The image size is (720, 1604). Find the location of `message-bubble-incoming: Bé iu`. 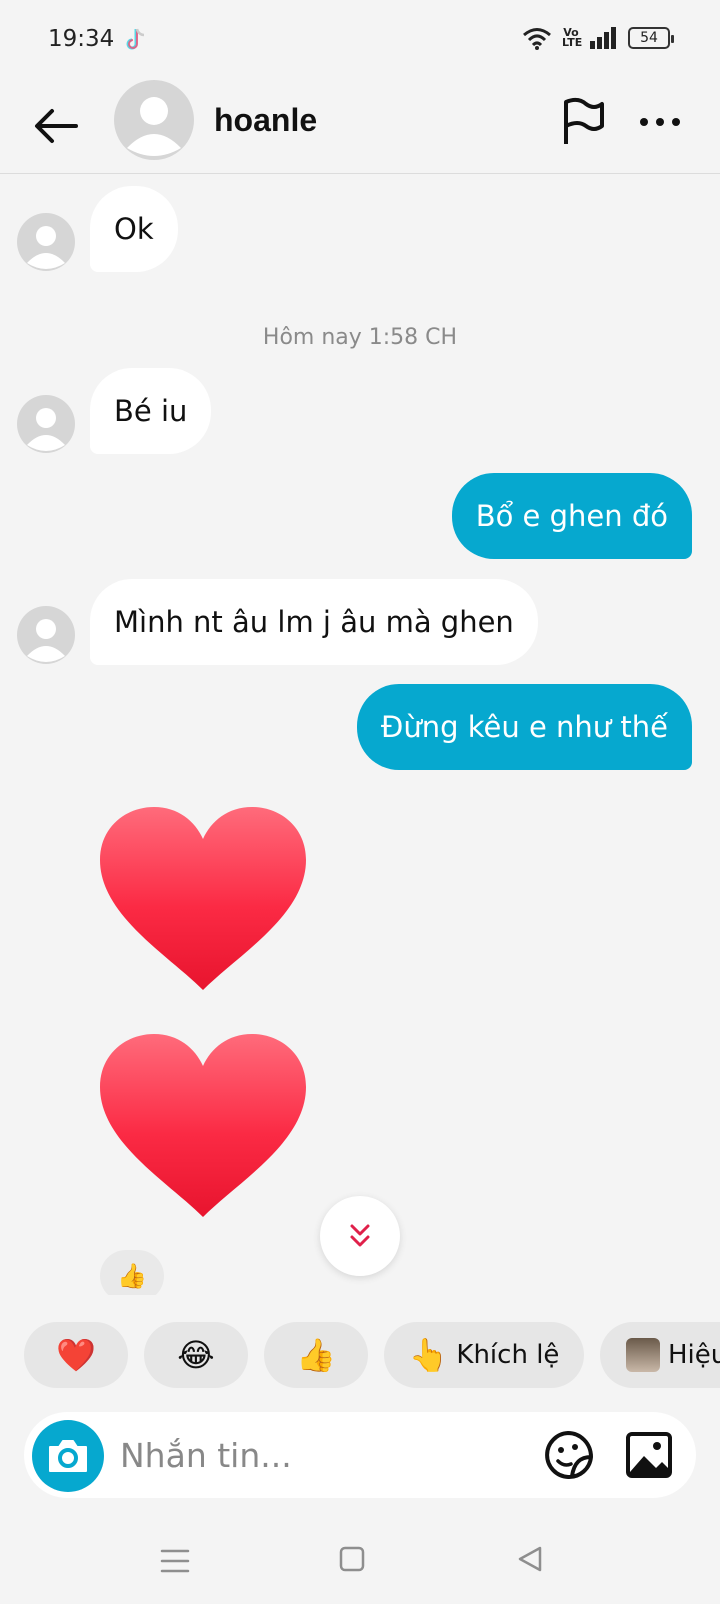

message-bubble-incoming: Bé iu is located at coordinates (151, 411).